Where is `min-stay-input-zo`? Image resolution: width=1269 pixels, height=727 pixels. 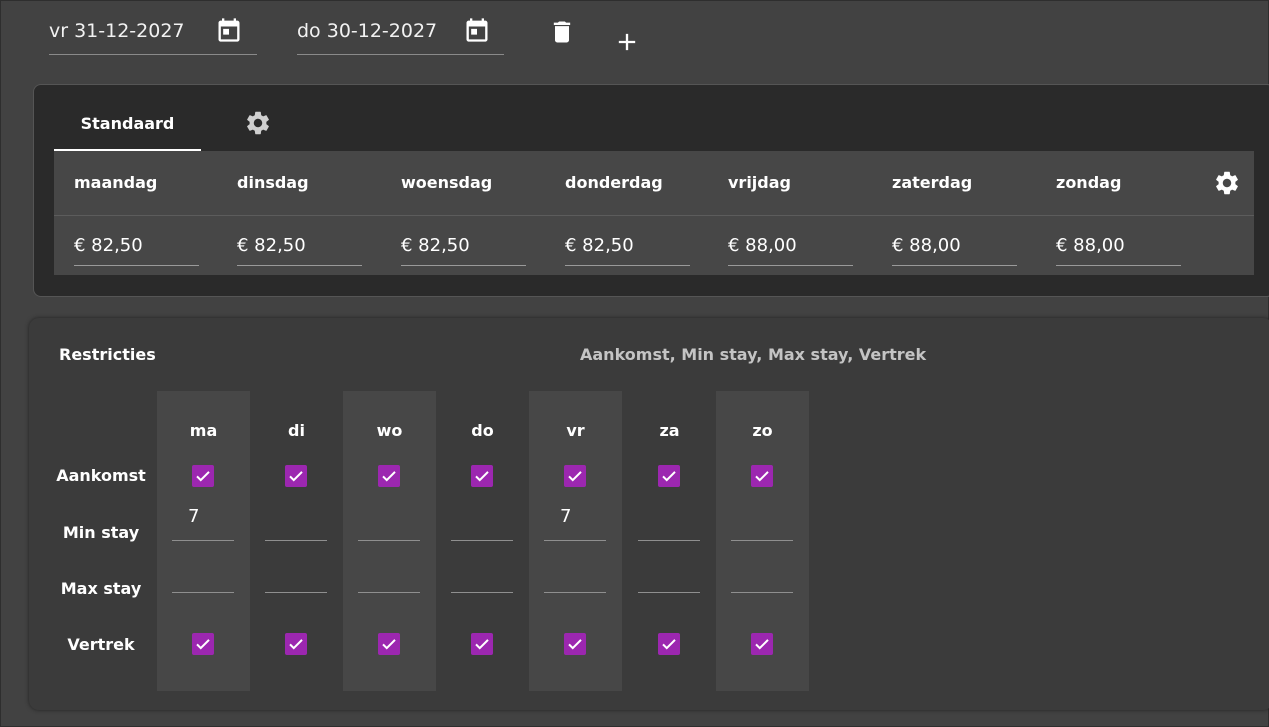
min-stay-input-zo is located at coordinates (762, 525).